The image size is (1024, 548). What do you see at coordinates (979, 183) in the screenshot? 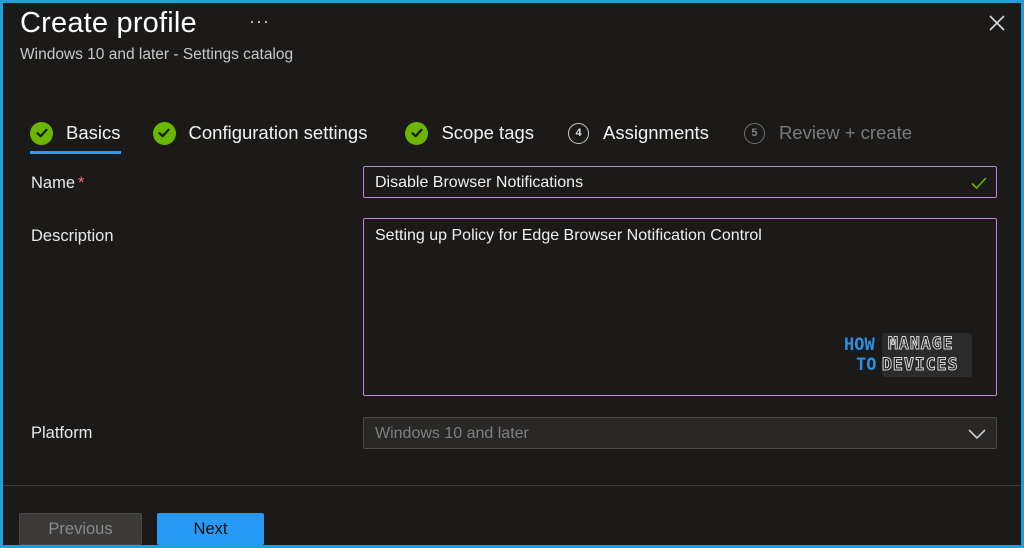
I see `checkmark-icon` at bounding box center [979, 183].